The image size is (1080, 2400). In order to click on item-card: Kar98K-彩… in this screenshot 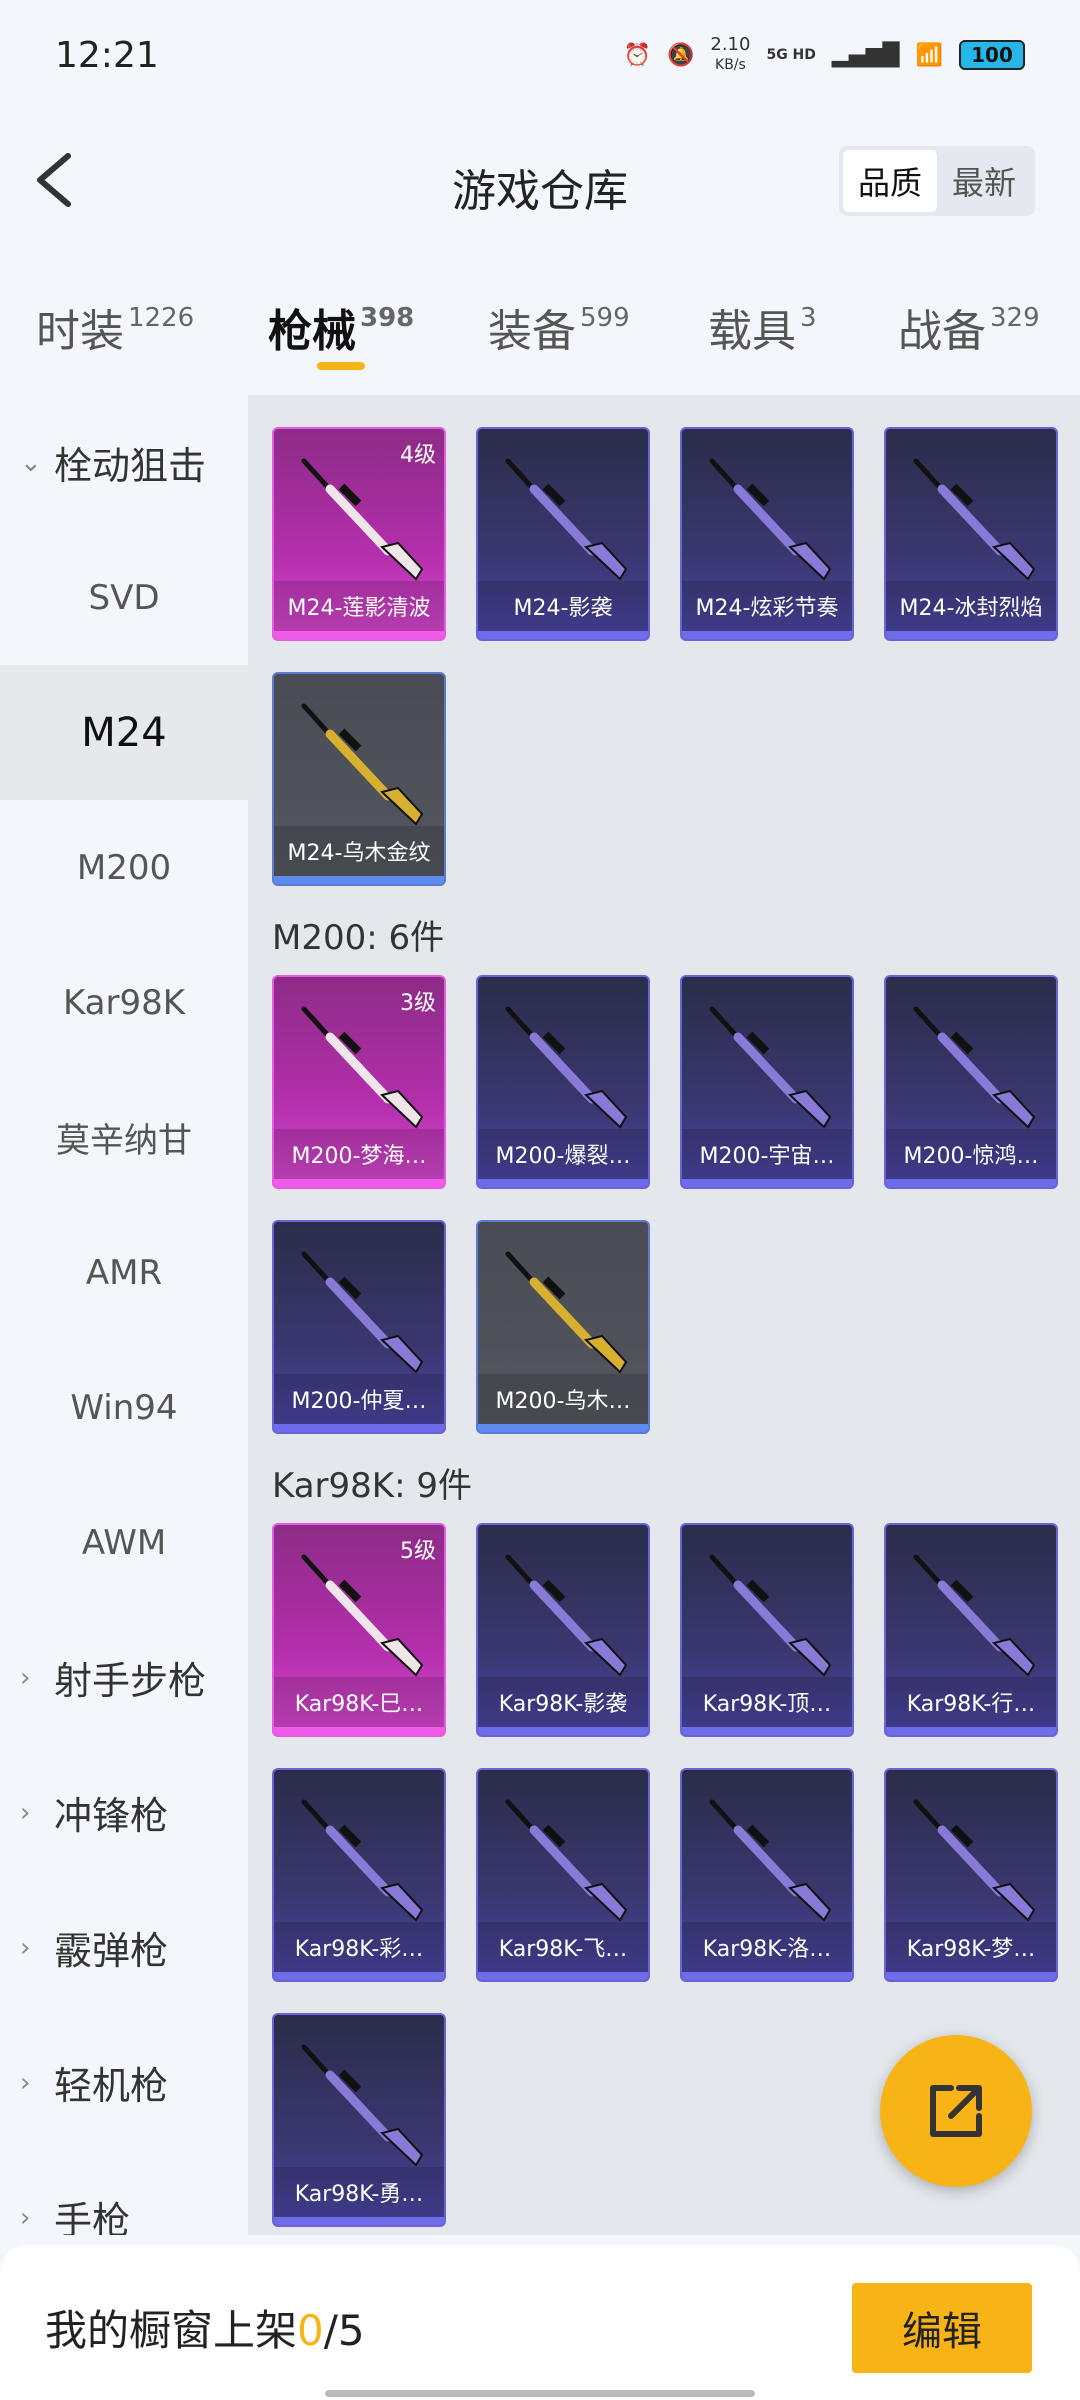, I will do `click(359, 1875)`.